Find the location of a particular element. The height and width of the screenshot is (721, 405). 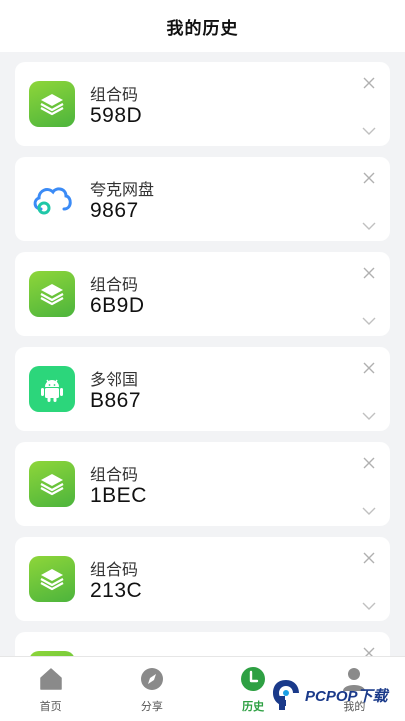

page-title: 我的历史 is located at coordinates (202, 28).